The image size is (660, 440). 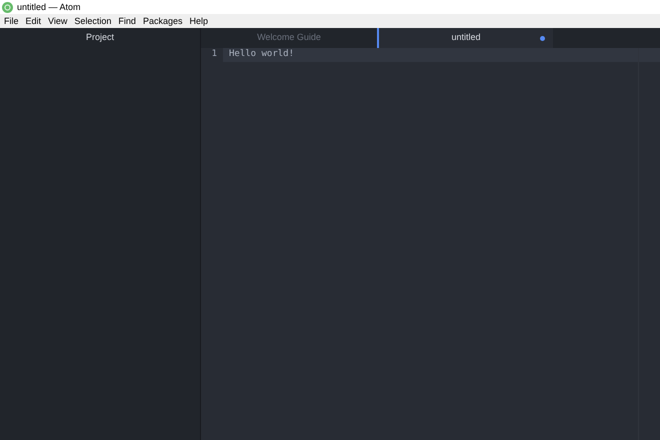 I want to click on menu-item: Find, so click(x=127, y=21).